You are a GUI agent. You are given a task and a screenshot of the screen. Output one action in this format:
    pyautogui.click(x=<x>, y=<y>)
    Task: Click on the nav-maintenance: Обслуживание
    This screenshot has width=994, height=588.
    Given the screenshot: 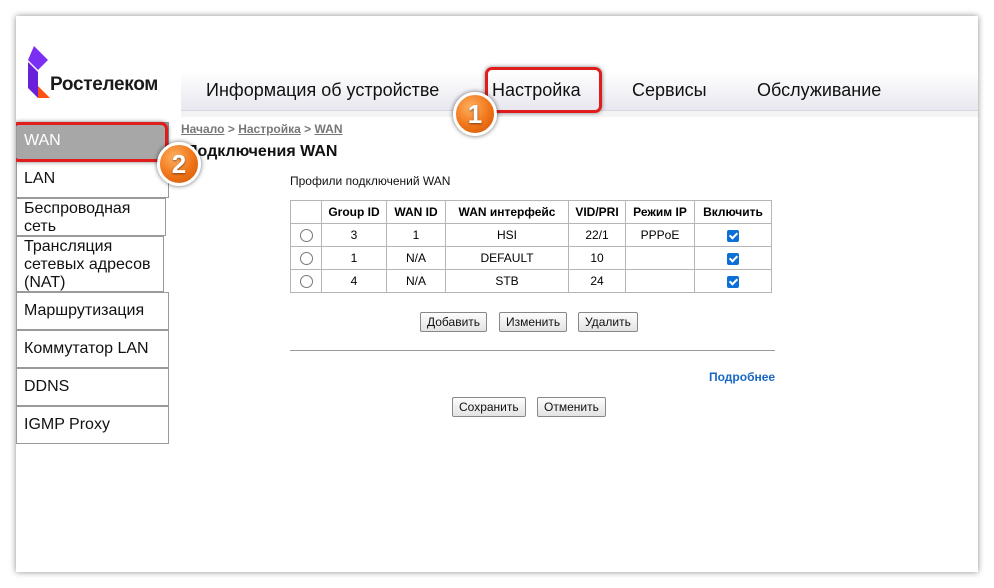 What is the action you would take?
    pyautogui.click(x=819, y=90)
    